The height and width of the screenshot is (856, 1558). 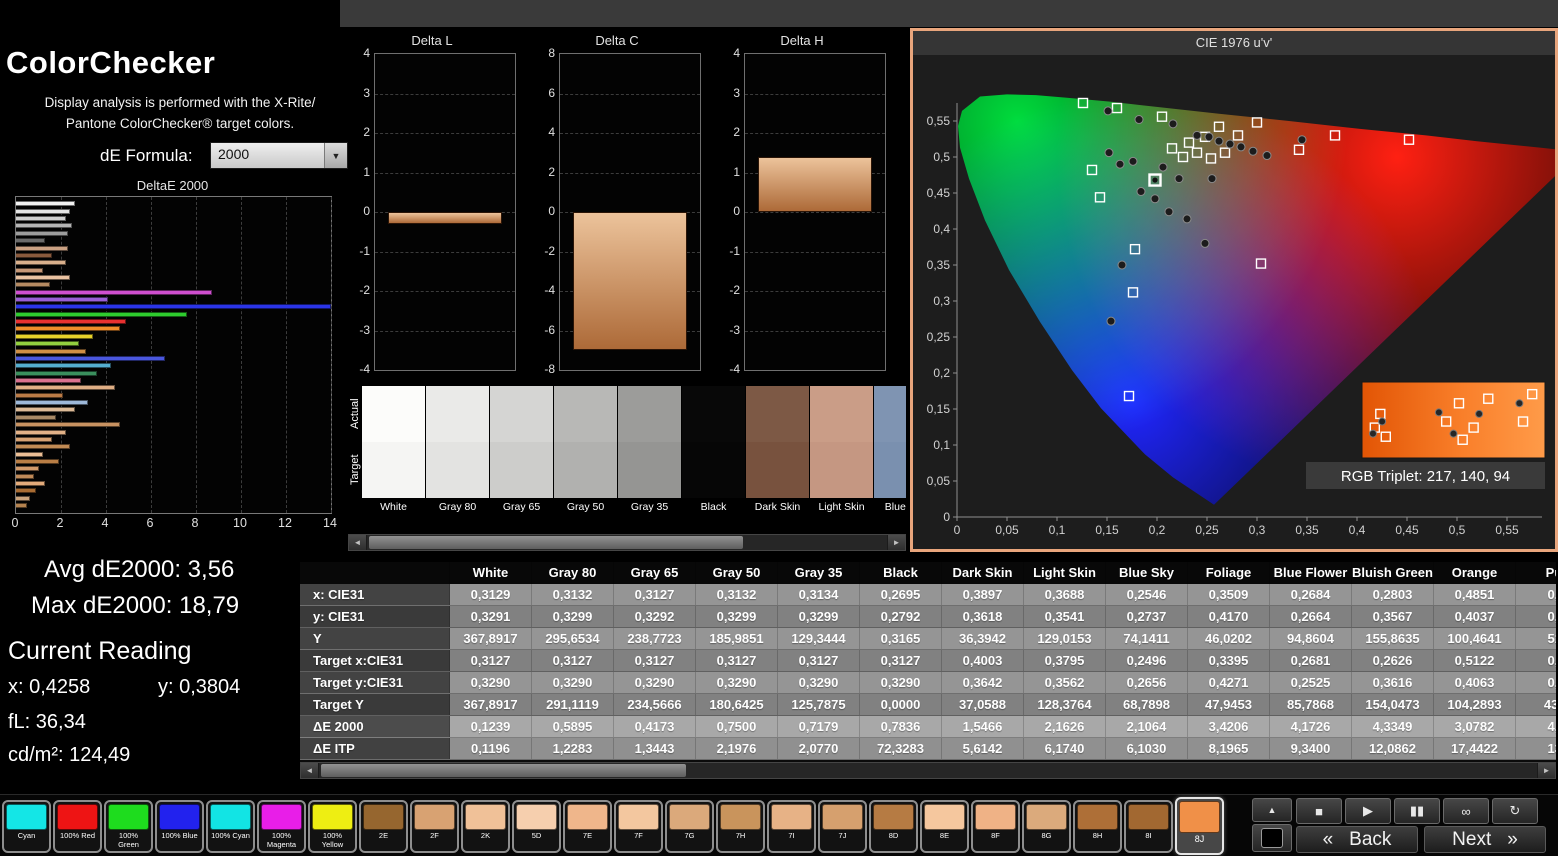 I want to click on row-label: y: CIE31, so click(x=375, y=616).